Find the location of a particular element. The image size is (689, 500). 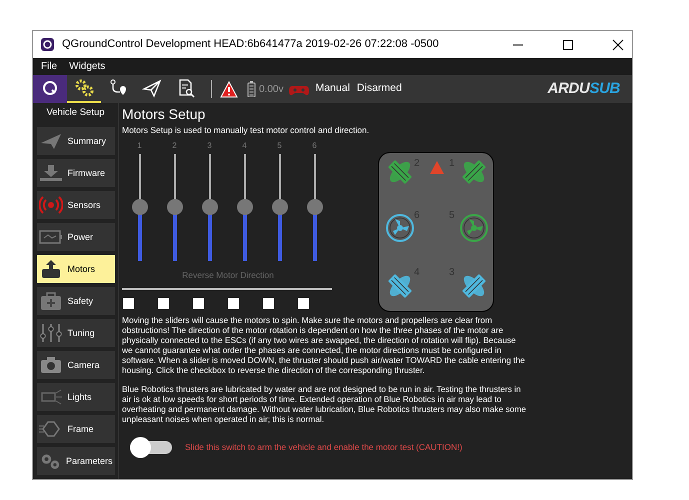

brand-logo: ARDUSUB is located at coordinates (584, 88).